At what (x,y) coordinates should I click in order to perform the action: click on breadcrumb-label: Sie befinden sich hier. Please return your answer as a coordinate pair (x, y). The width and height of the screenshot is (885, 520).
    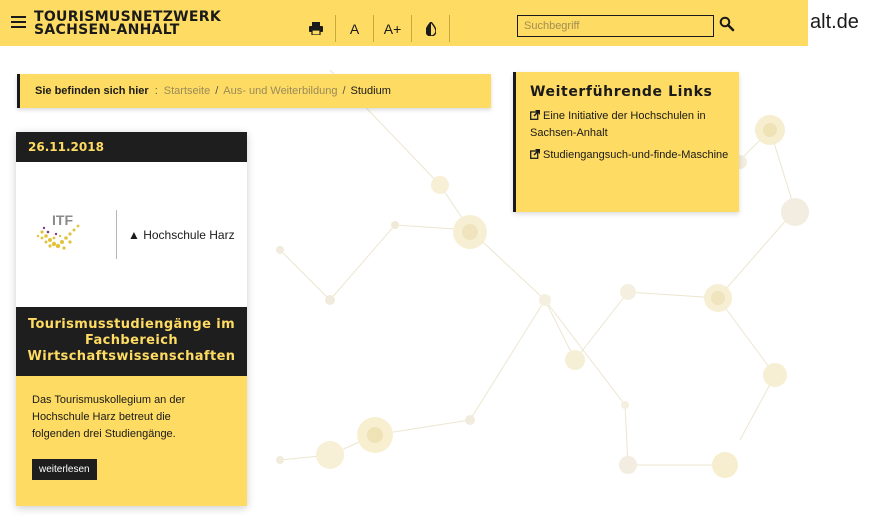
    Looking at the image, I should click on (92, 91).